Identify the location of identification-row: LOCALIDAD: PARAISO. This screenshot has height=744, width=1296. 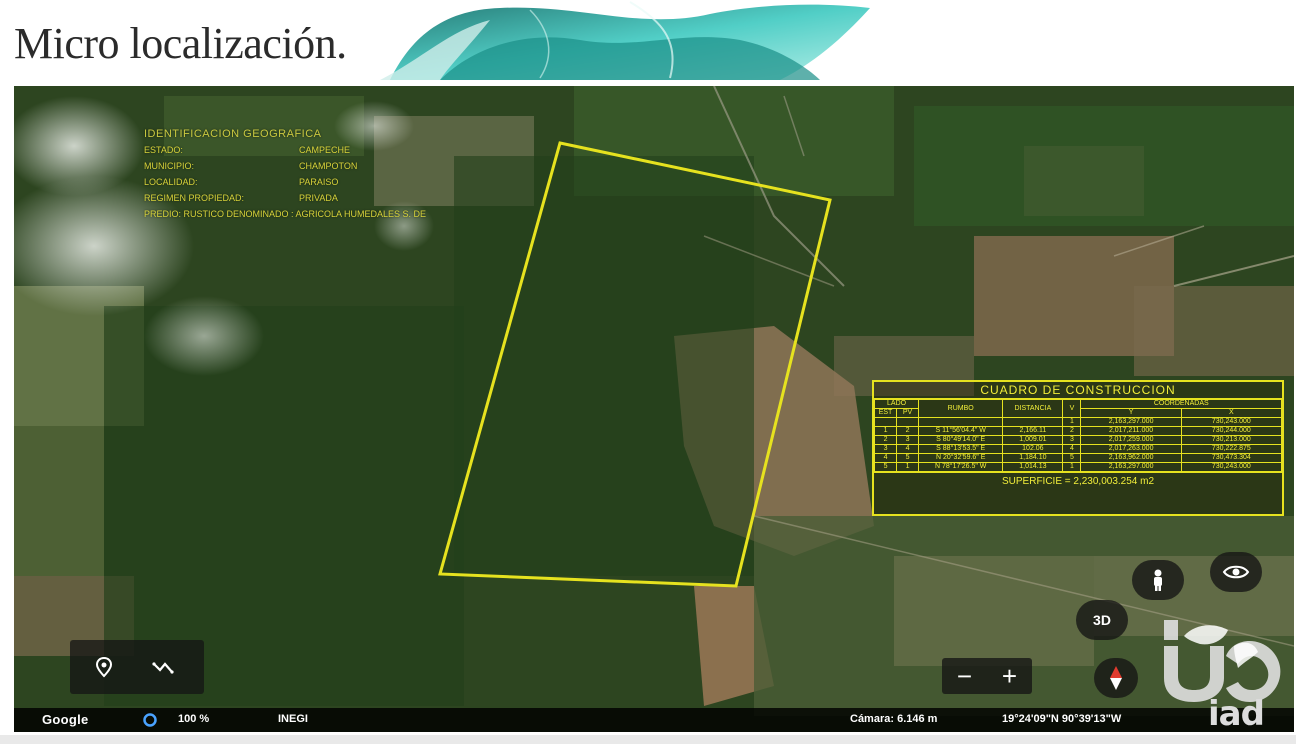
(354, 182).